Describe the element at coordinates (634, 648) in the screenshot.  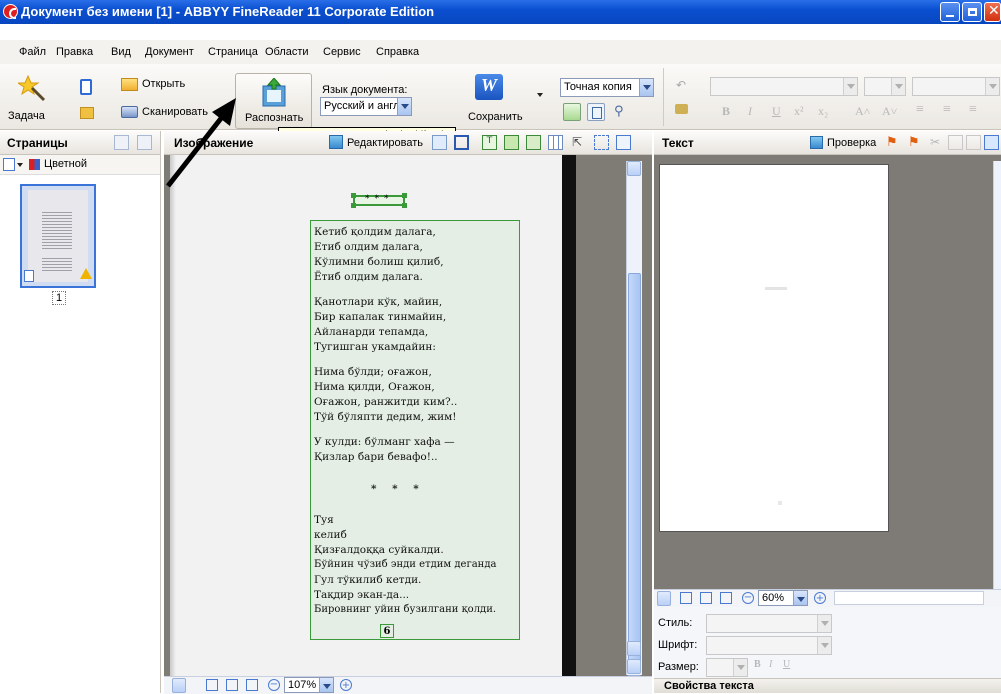
I see `scroll-down-button` at that location.